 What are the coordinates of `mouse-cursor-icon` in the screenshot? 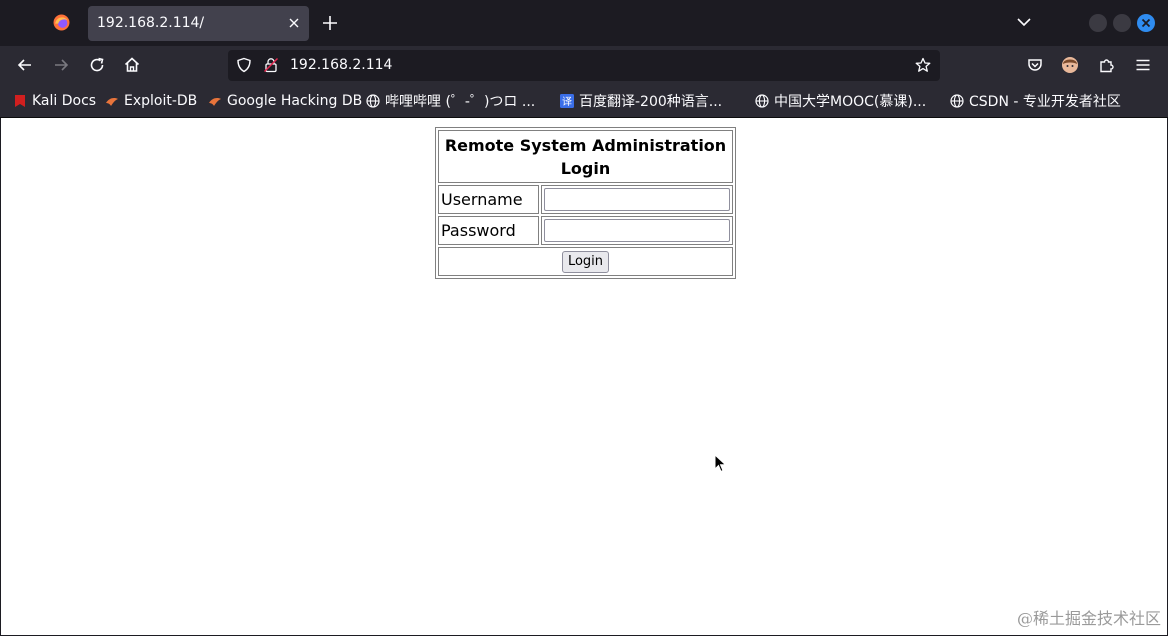 It's located at (720, 463).